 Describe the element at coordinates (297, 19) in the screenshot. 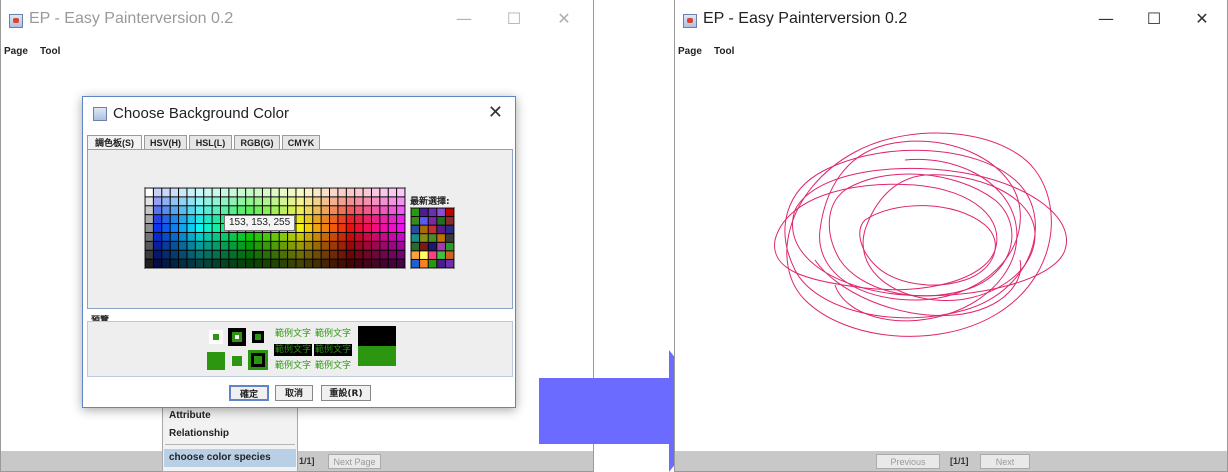

I see `left-title-bar: EP - Easy Painterversion 0.2 — ☐ ✕` at that location.